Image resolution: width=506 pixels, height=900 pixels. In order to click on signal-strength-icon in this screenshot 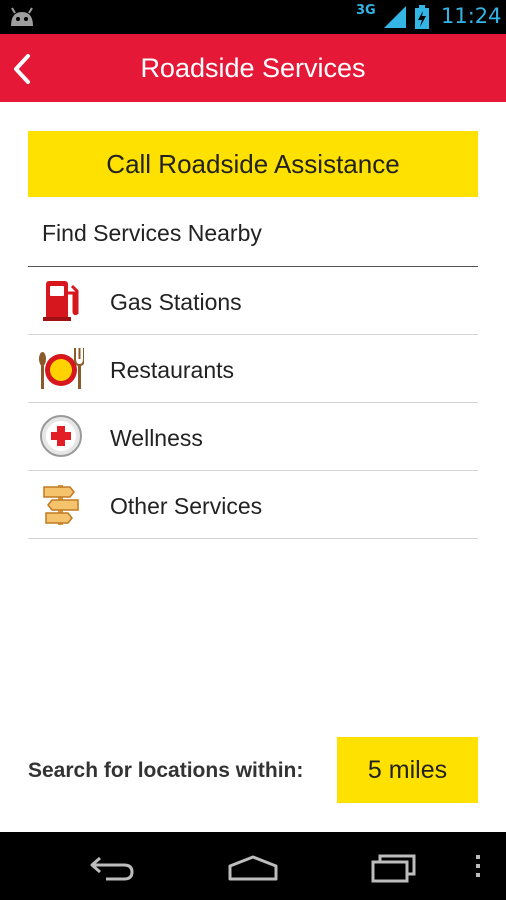, I will do `click(395, 17)`.